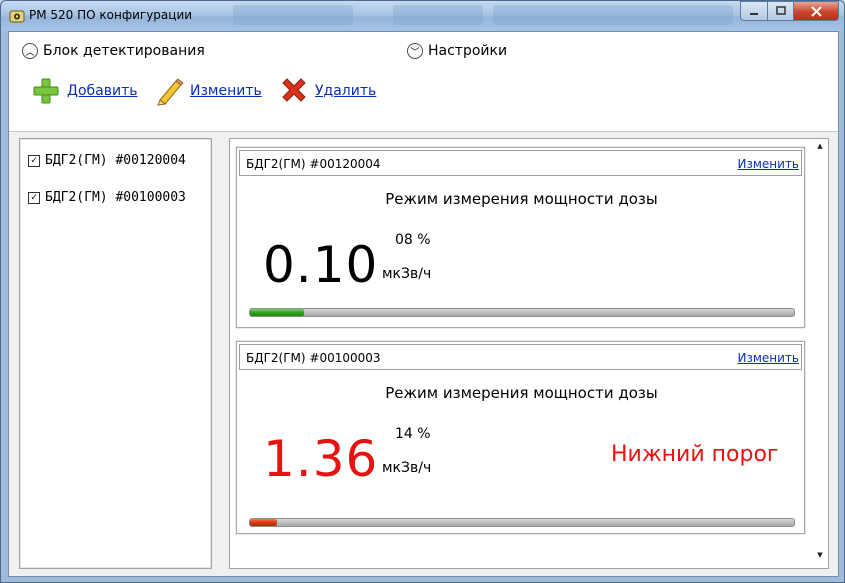  Describe the element at coordinates (170, 92) in the screenshot. I see `pencil-icon` at that location.